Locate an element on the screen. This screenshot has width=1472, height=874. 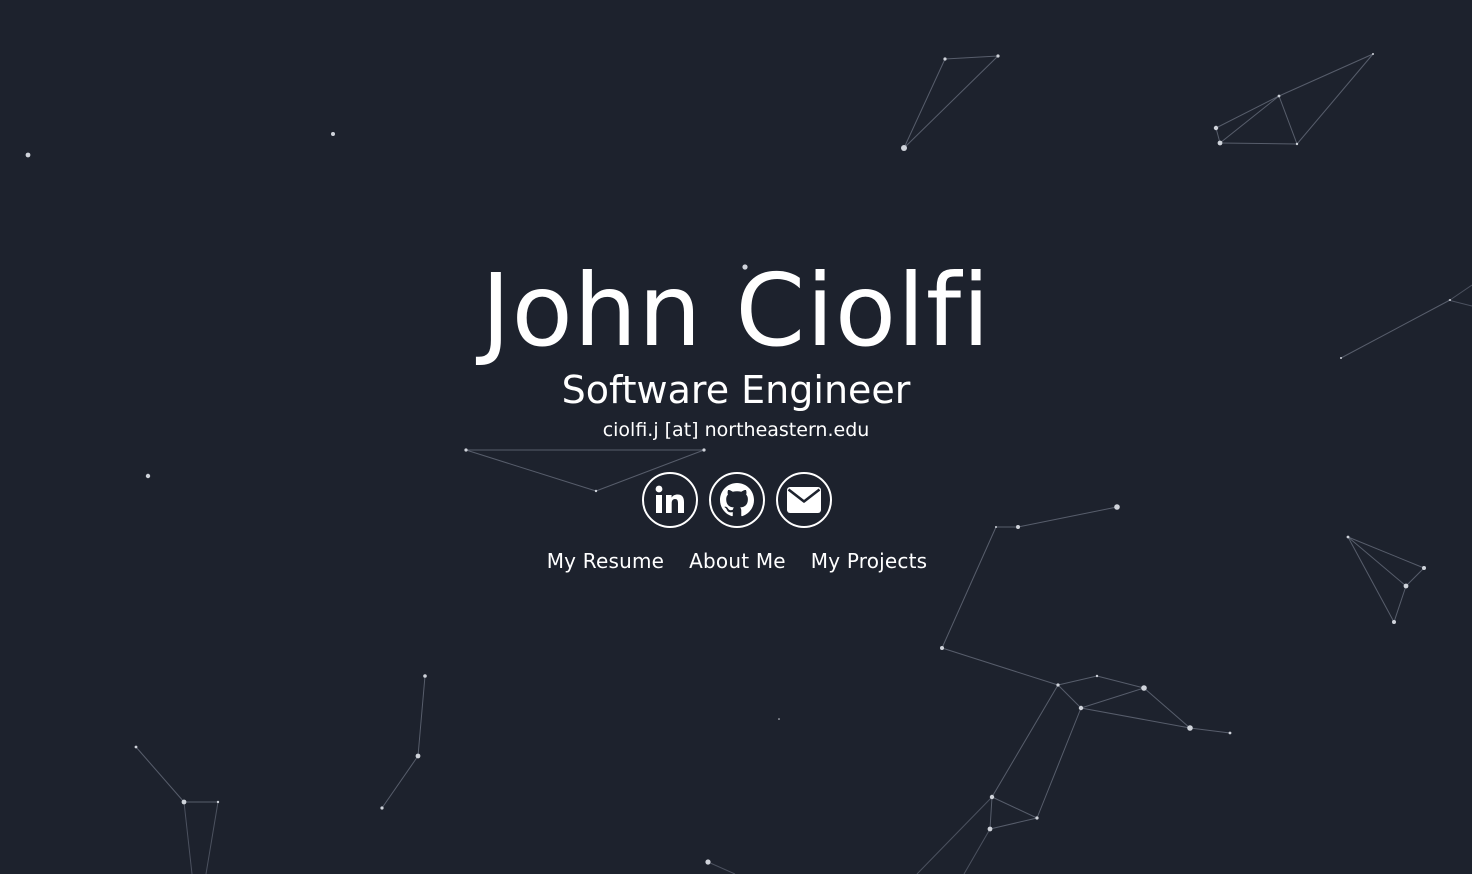
page-title: John Ciolfi is located at coordinates (736, 310).